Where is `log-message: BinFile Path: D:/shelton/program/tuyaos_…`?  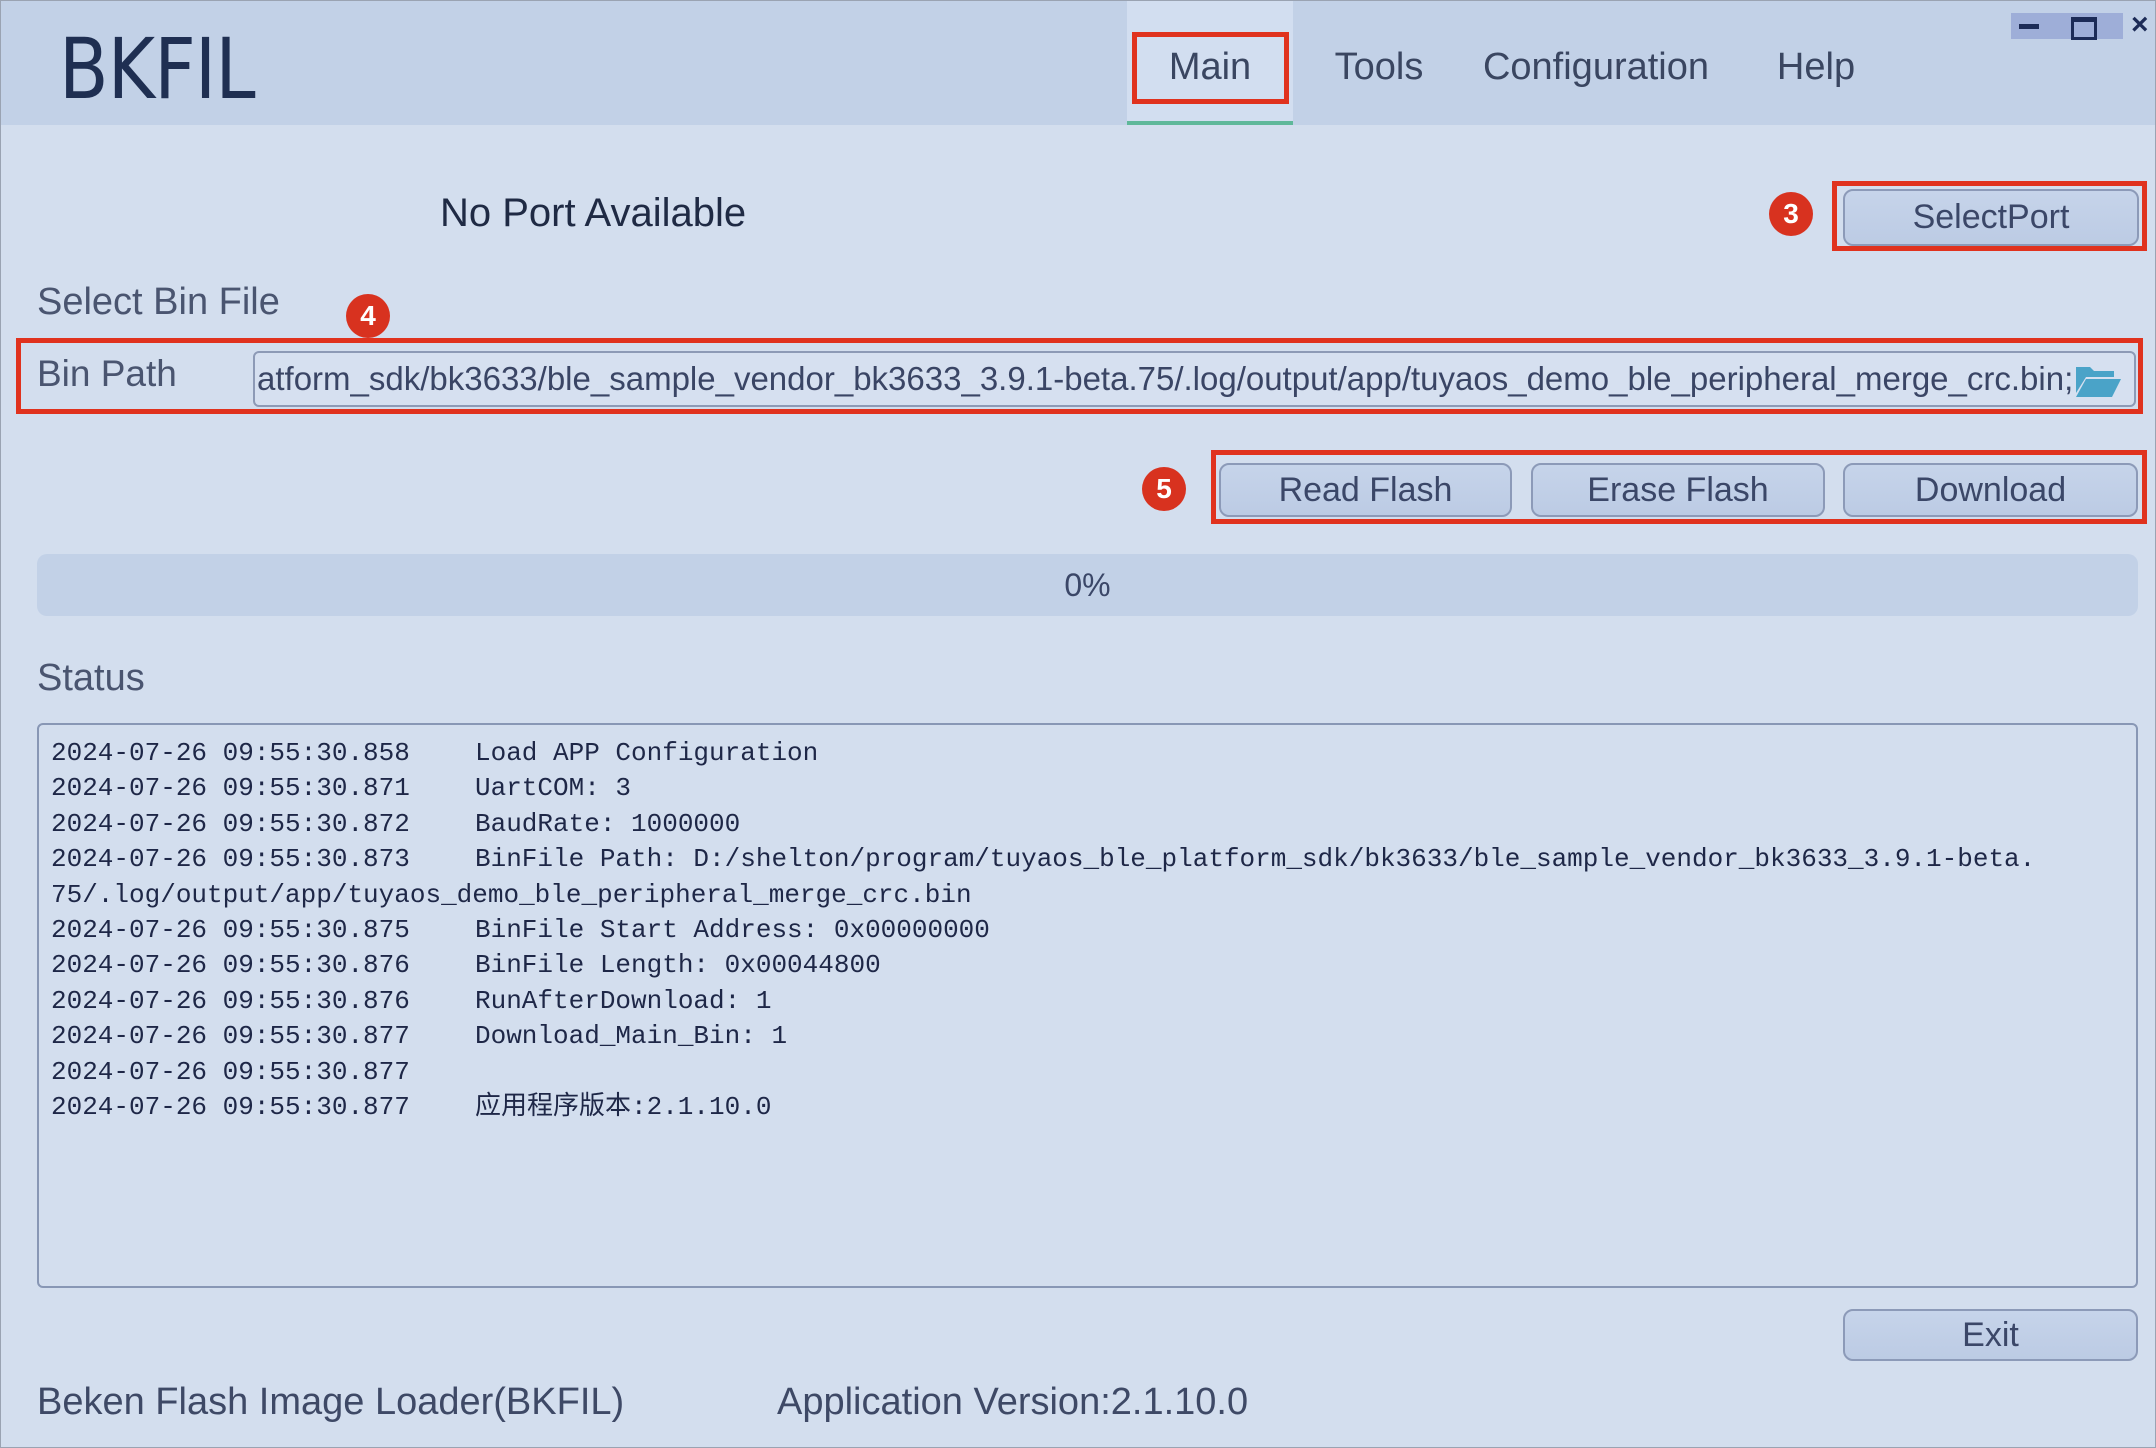 log-message: BinFile Path: D:/shelton/program/tuyaos_… is located at coordinates (1255, 859).